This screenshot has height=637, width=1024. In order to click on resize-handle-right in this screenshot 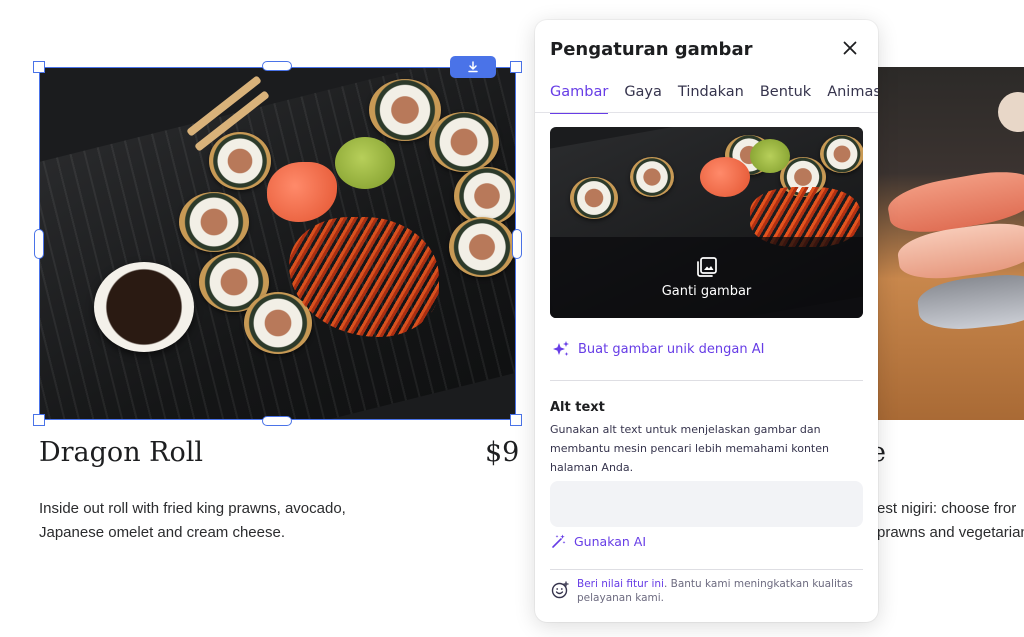, I will do `click(517, 244)`.